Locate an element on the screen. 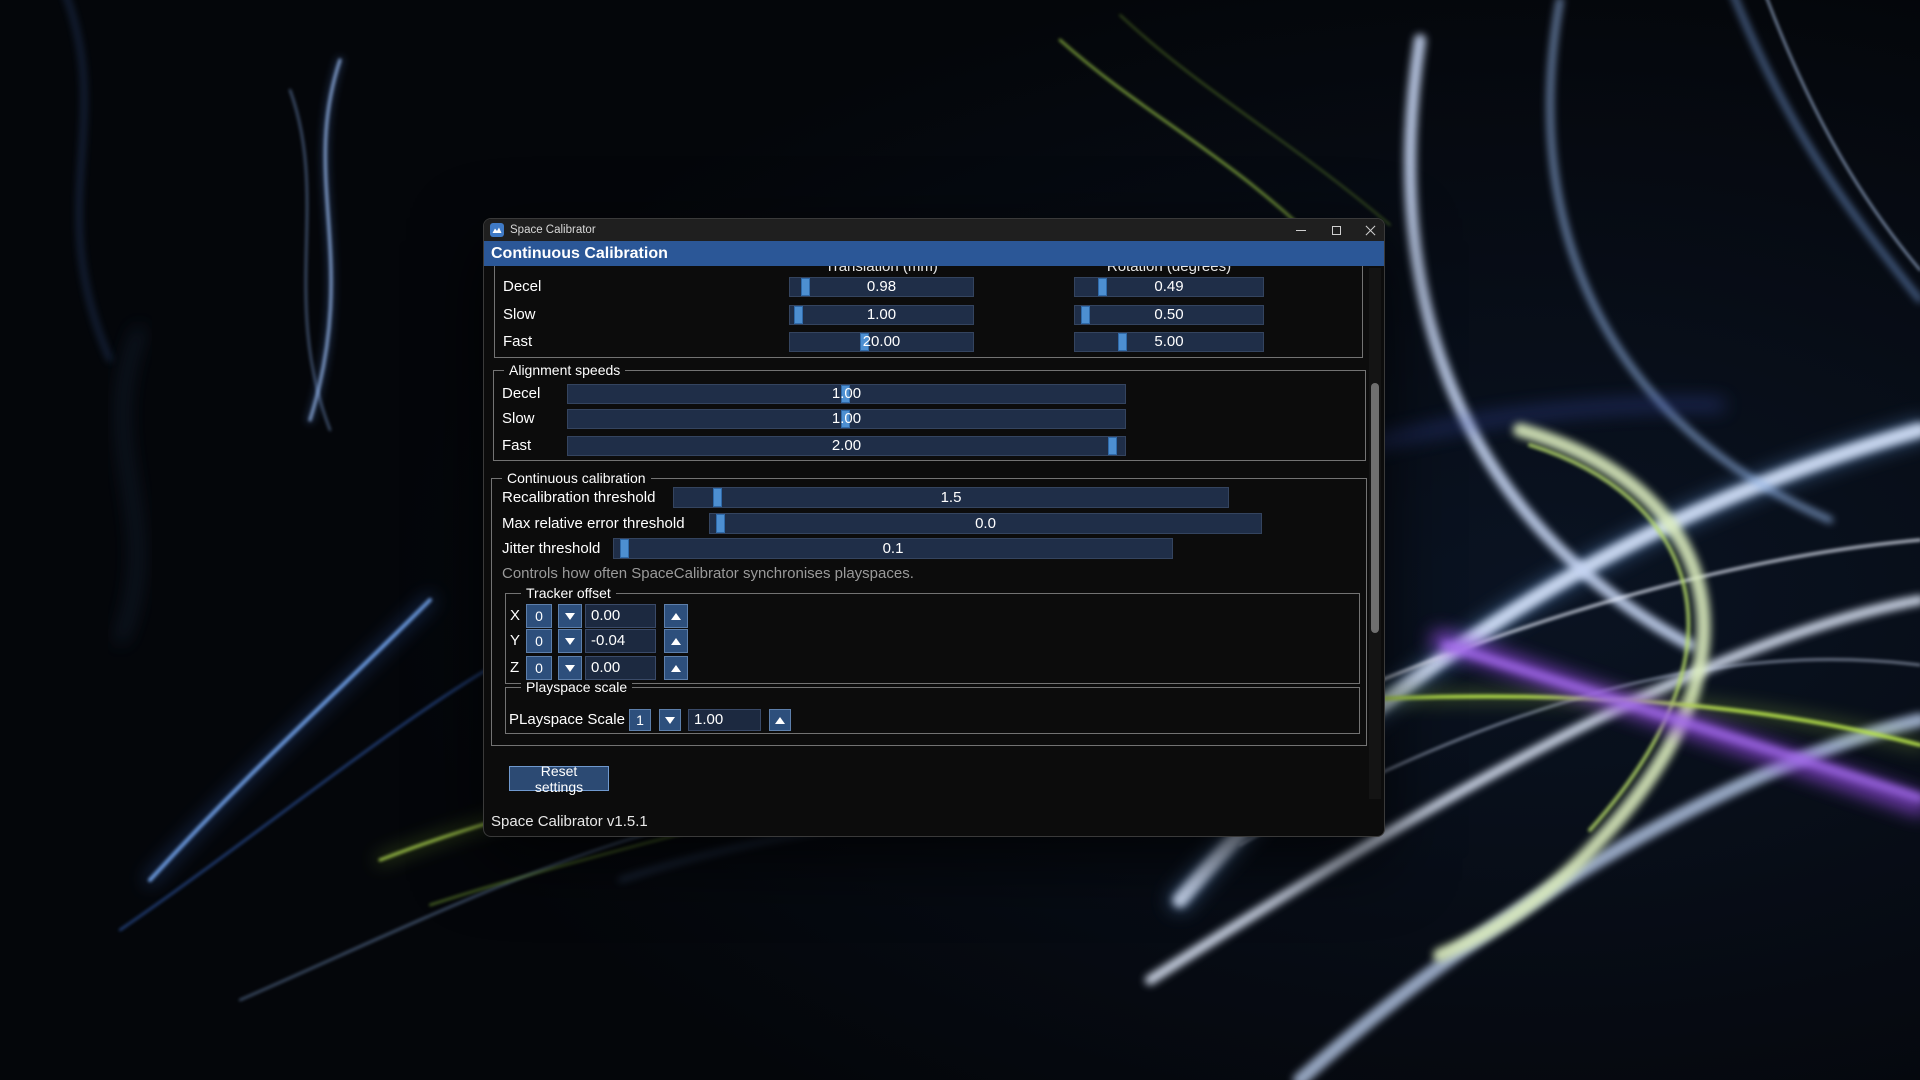 The width and height of the screenshot is (1920, 1080). maximize-button is located at coordinates (1336, 230).